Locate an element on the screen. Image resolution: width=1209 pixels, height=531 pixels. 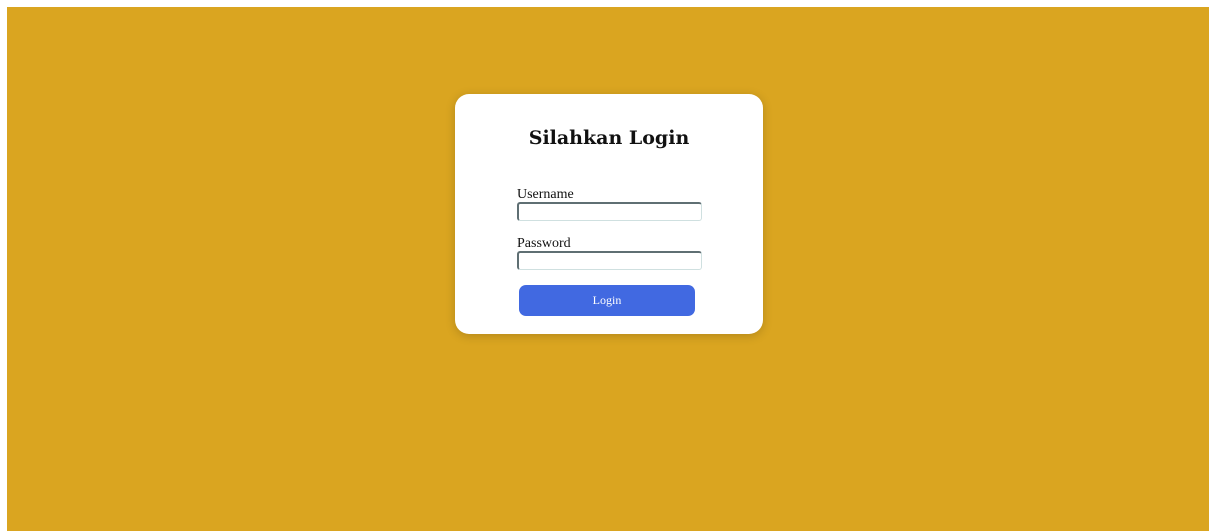
username-input is located at coordinates (609, 211).